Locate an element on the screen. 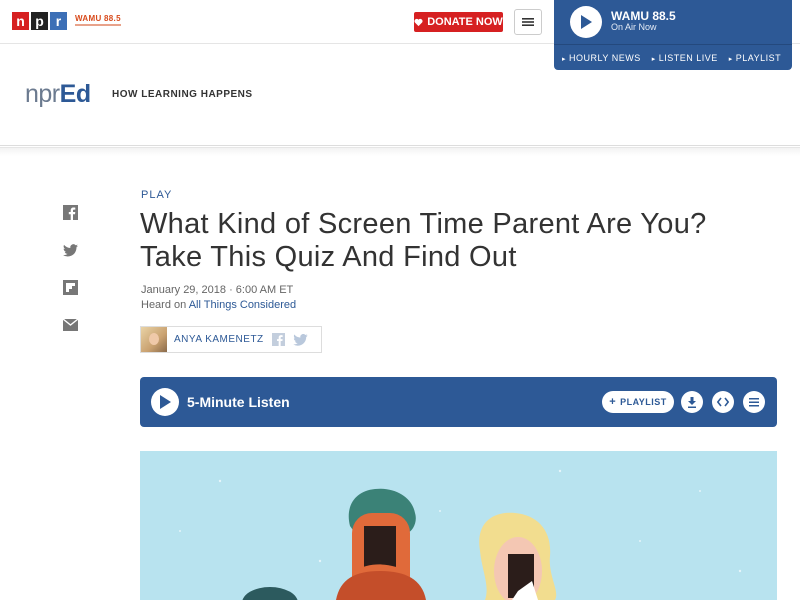  plus-icon: + is located at coordinates (613, 402).